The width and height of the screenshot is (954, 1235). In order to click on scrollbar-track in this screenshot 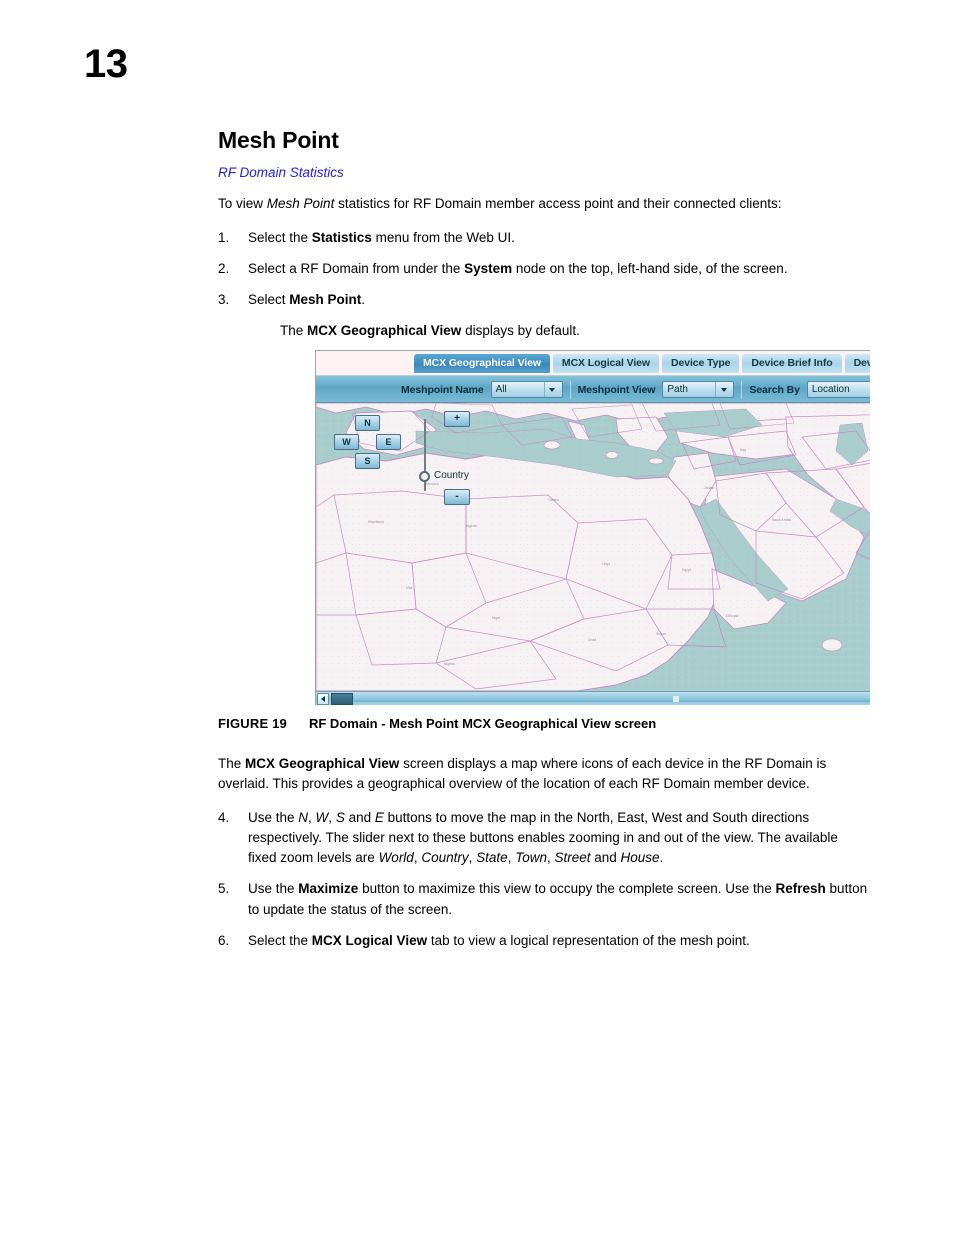, I will do `click(612, 699)`.